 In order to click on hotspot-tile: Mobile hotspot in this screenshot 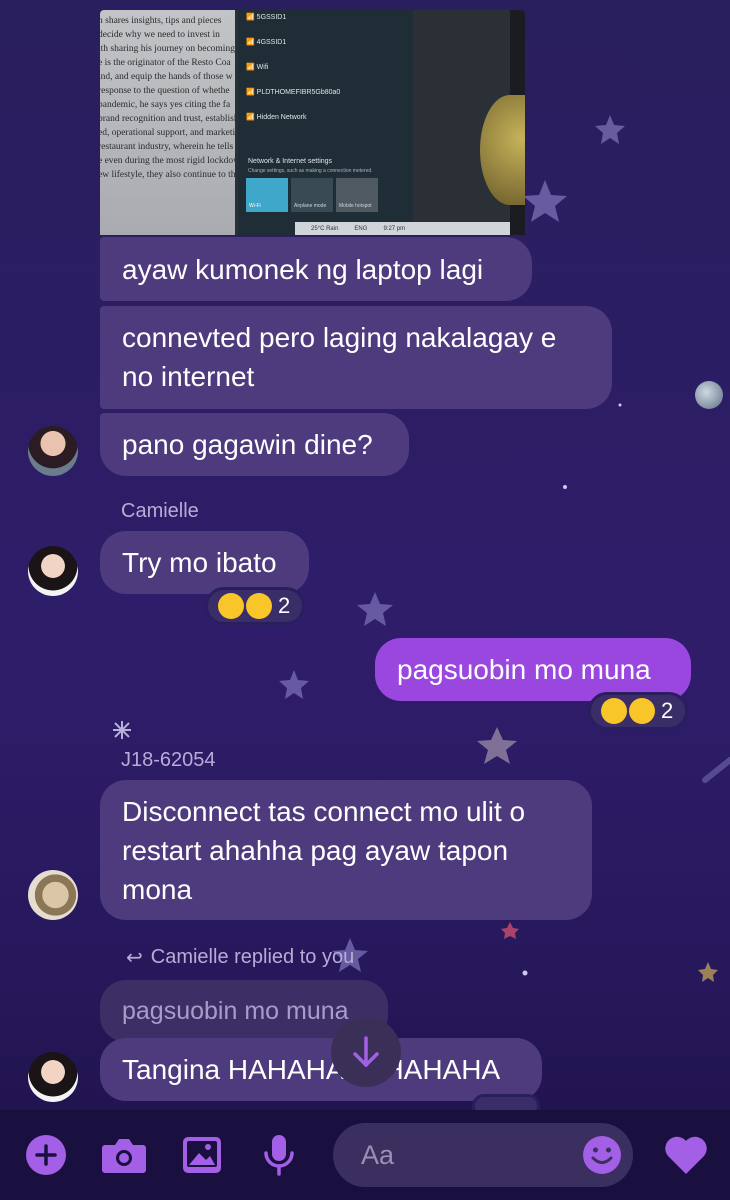, I will do `click(357, 195)`.